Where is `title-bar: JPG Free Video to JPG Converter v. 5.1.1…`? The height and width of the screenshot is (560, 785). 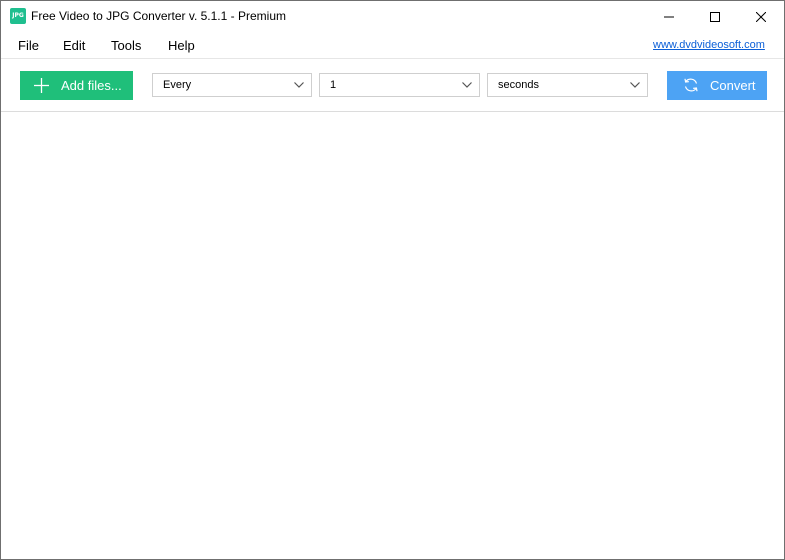 title-bar: JPG Free Video to JPG Converter v. 5.1.1… is located at coordinates (392, 16).